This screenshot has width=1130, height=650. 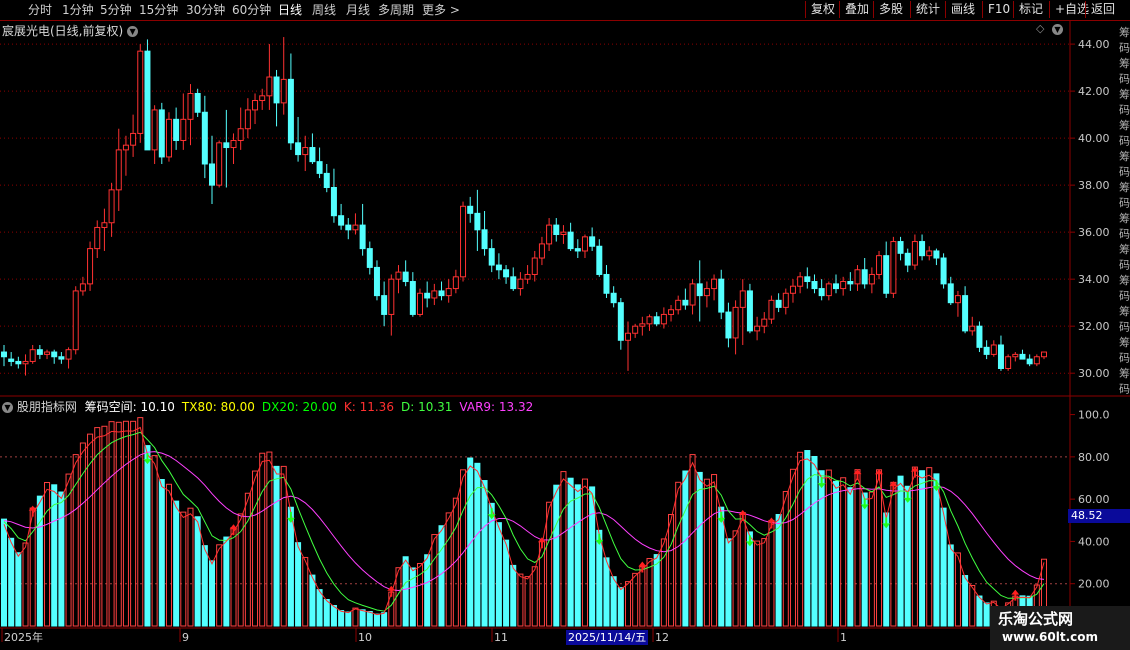 I want to click on right-strip-char-18: 筹, so click(x=1124, y=311).